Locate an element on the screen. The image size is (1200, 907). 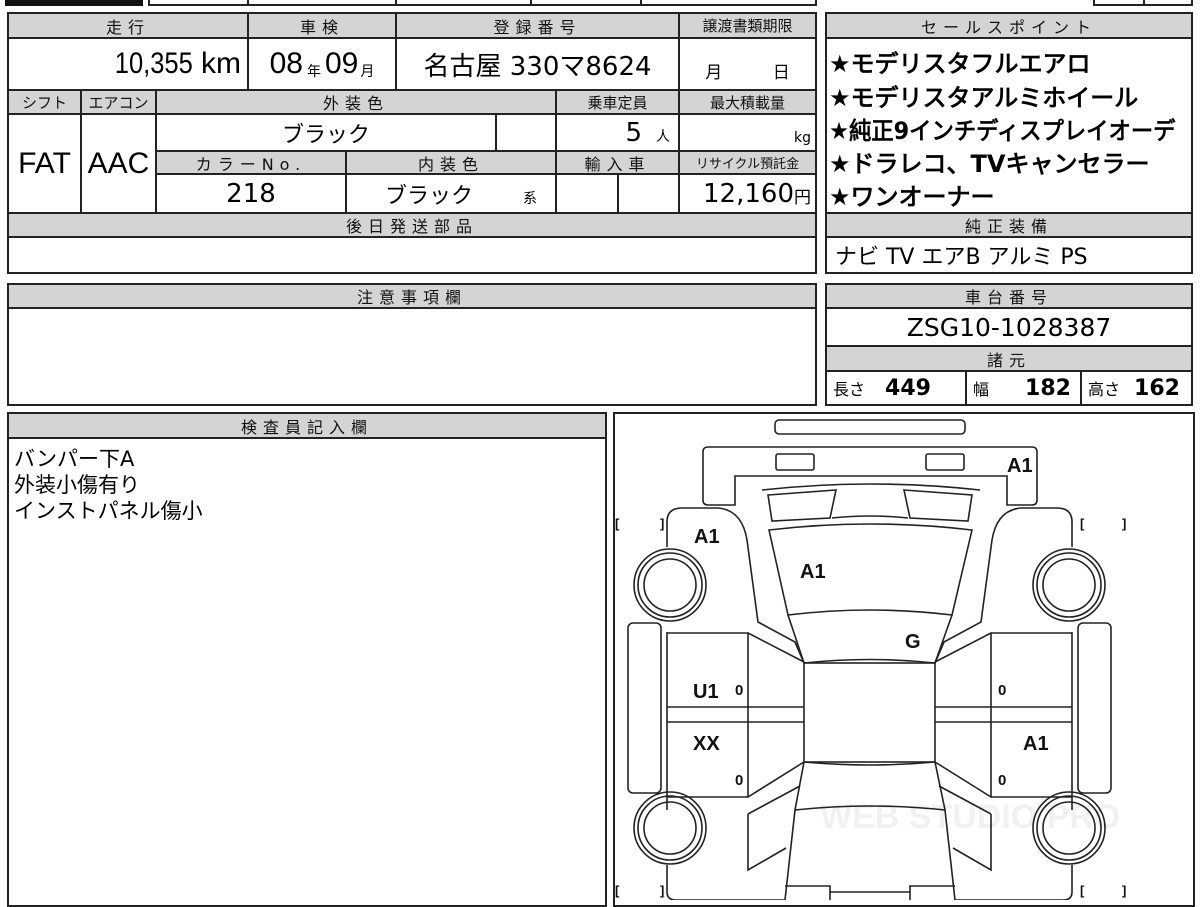
sales-point-item: ★純正9インチディスプレイオーデ is located at coordinates (1002, 131).